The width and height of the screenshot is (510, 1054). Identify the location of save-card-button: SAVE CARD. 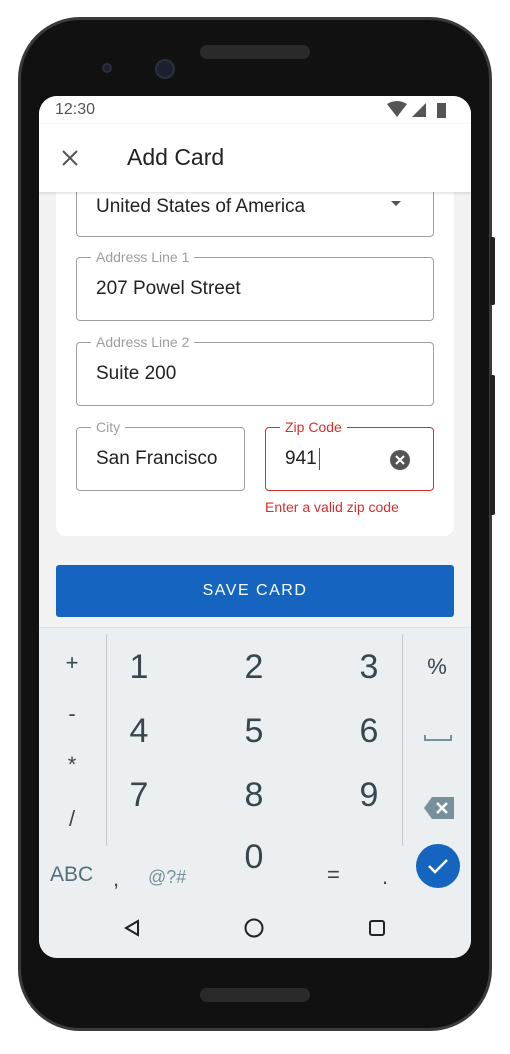
(255, 591).